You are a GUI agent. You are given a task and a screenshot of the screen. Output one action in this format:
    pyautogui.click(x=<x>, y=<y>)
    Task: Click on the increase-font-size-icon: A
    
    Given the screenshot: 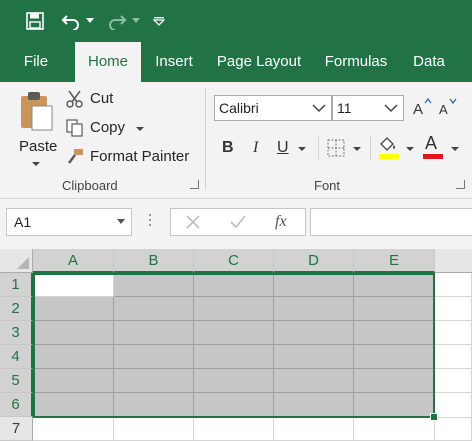 What is the action you would take?
    pyautogui.click(x=422, y=107)
    